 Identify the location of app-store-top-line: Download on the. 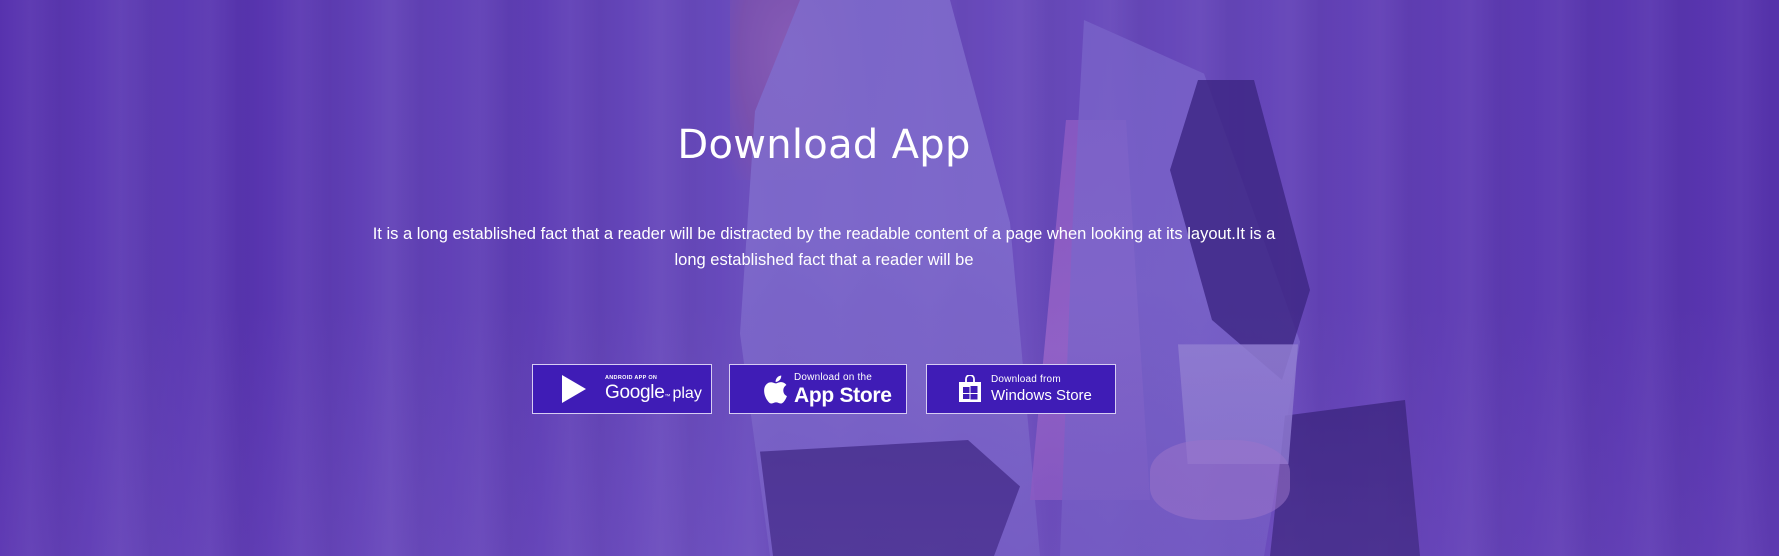
(833, 377).